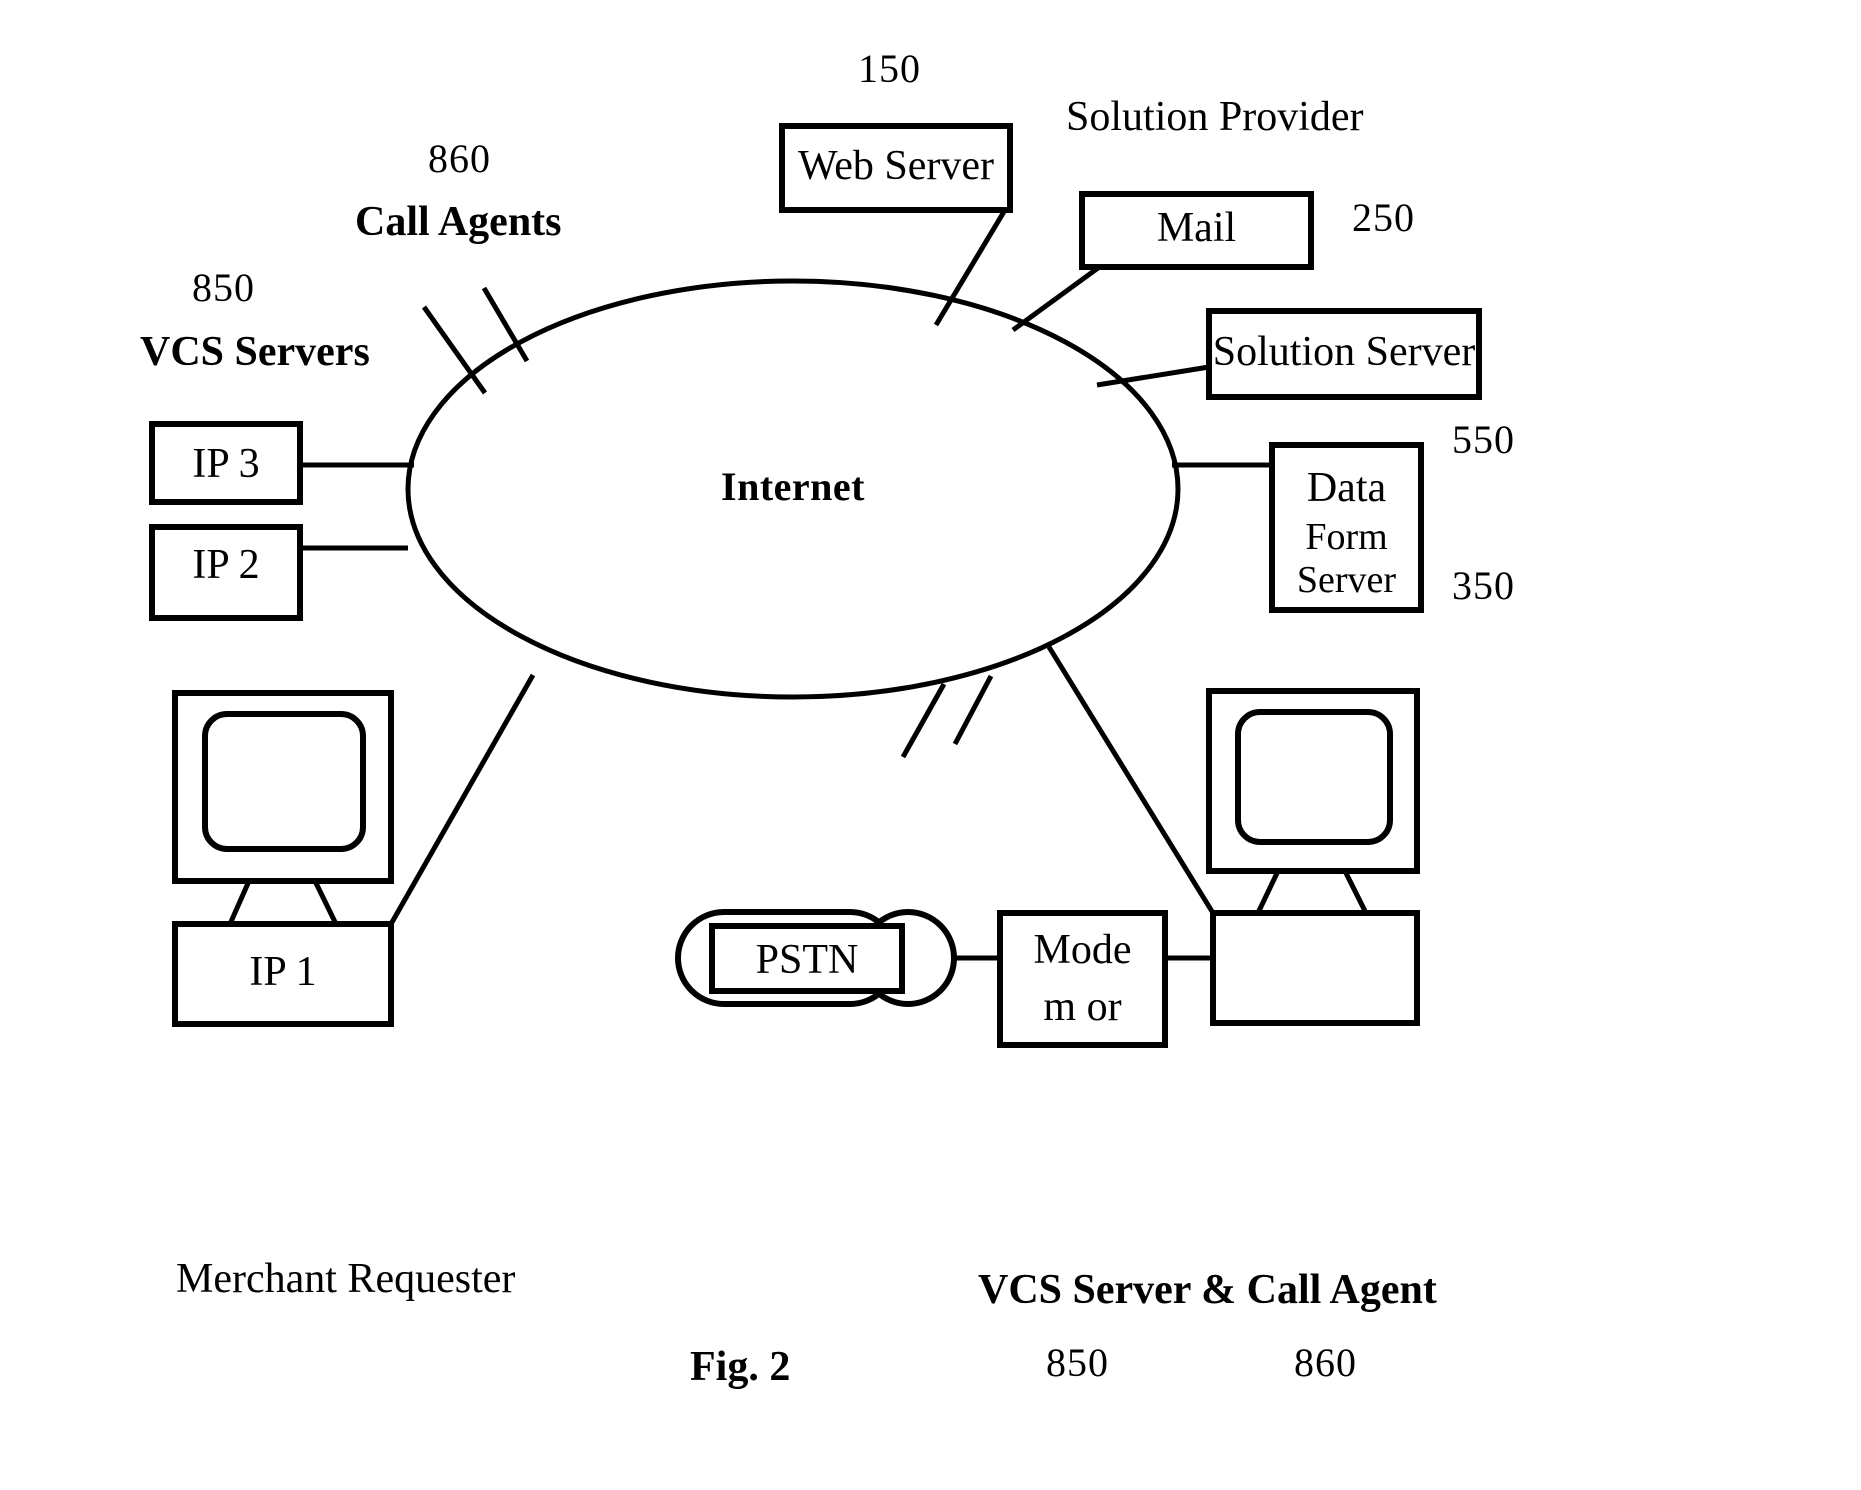 Image resolution: width=1861 pixels, height=1490 pixels. Describe the element at coordinates (1346, 580) in the screenshot. I see `data-form-server-line3: Server` at that location.